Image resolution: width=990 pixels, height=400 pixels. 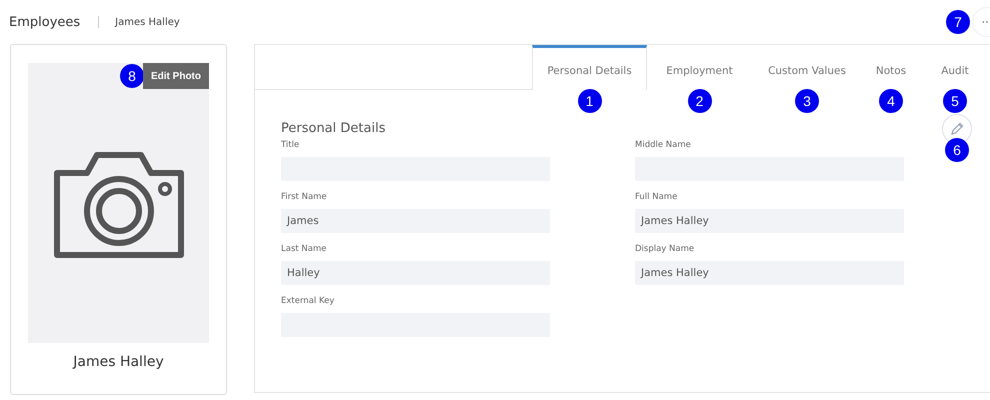 What do you see at coordinates (290, 145) in the screenshot?
I see `field-label: Title` at bounding box center [290, 145].